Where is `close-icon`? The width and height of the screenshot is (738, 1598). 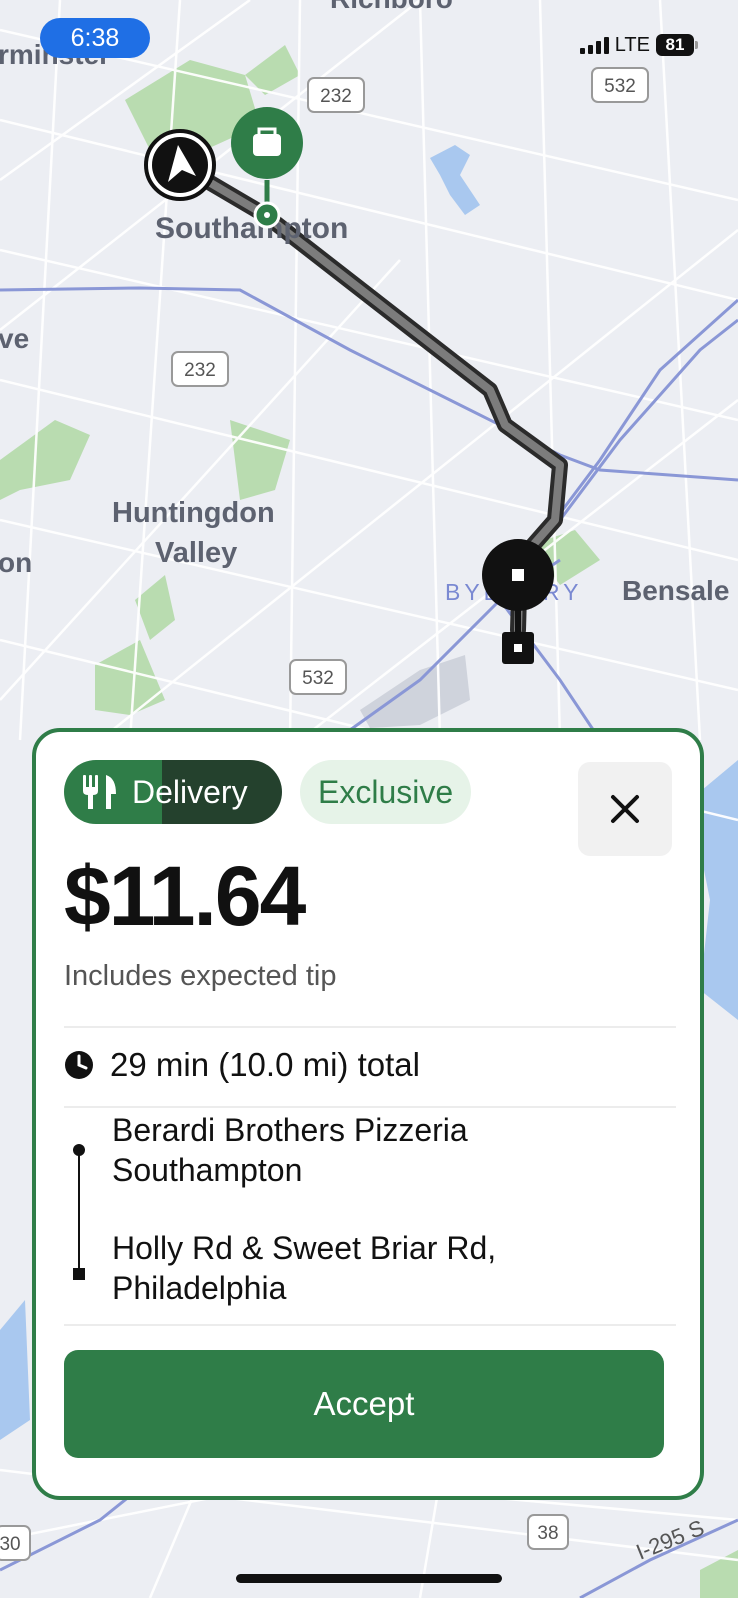 close-icon is located at coordinates (625, 809).